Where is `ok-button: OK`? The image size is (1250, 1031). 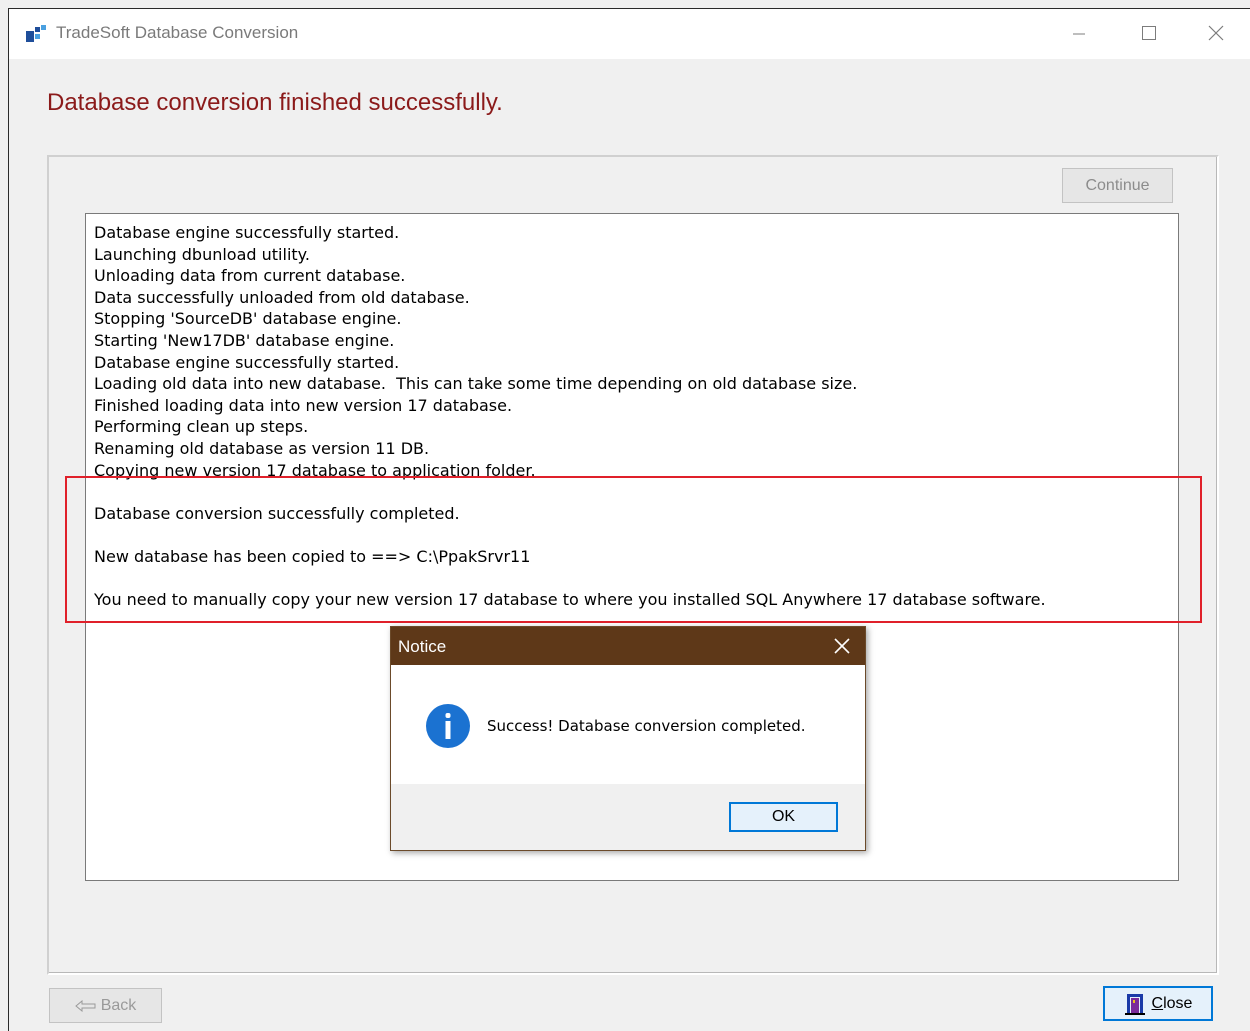 ok-button: OK is located at coordinates (783, 817).